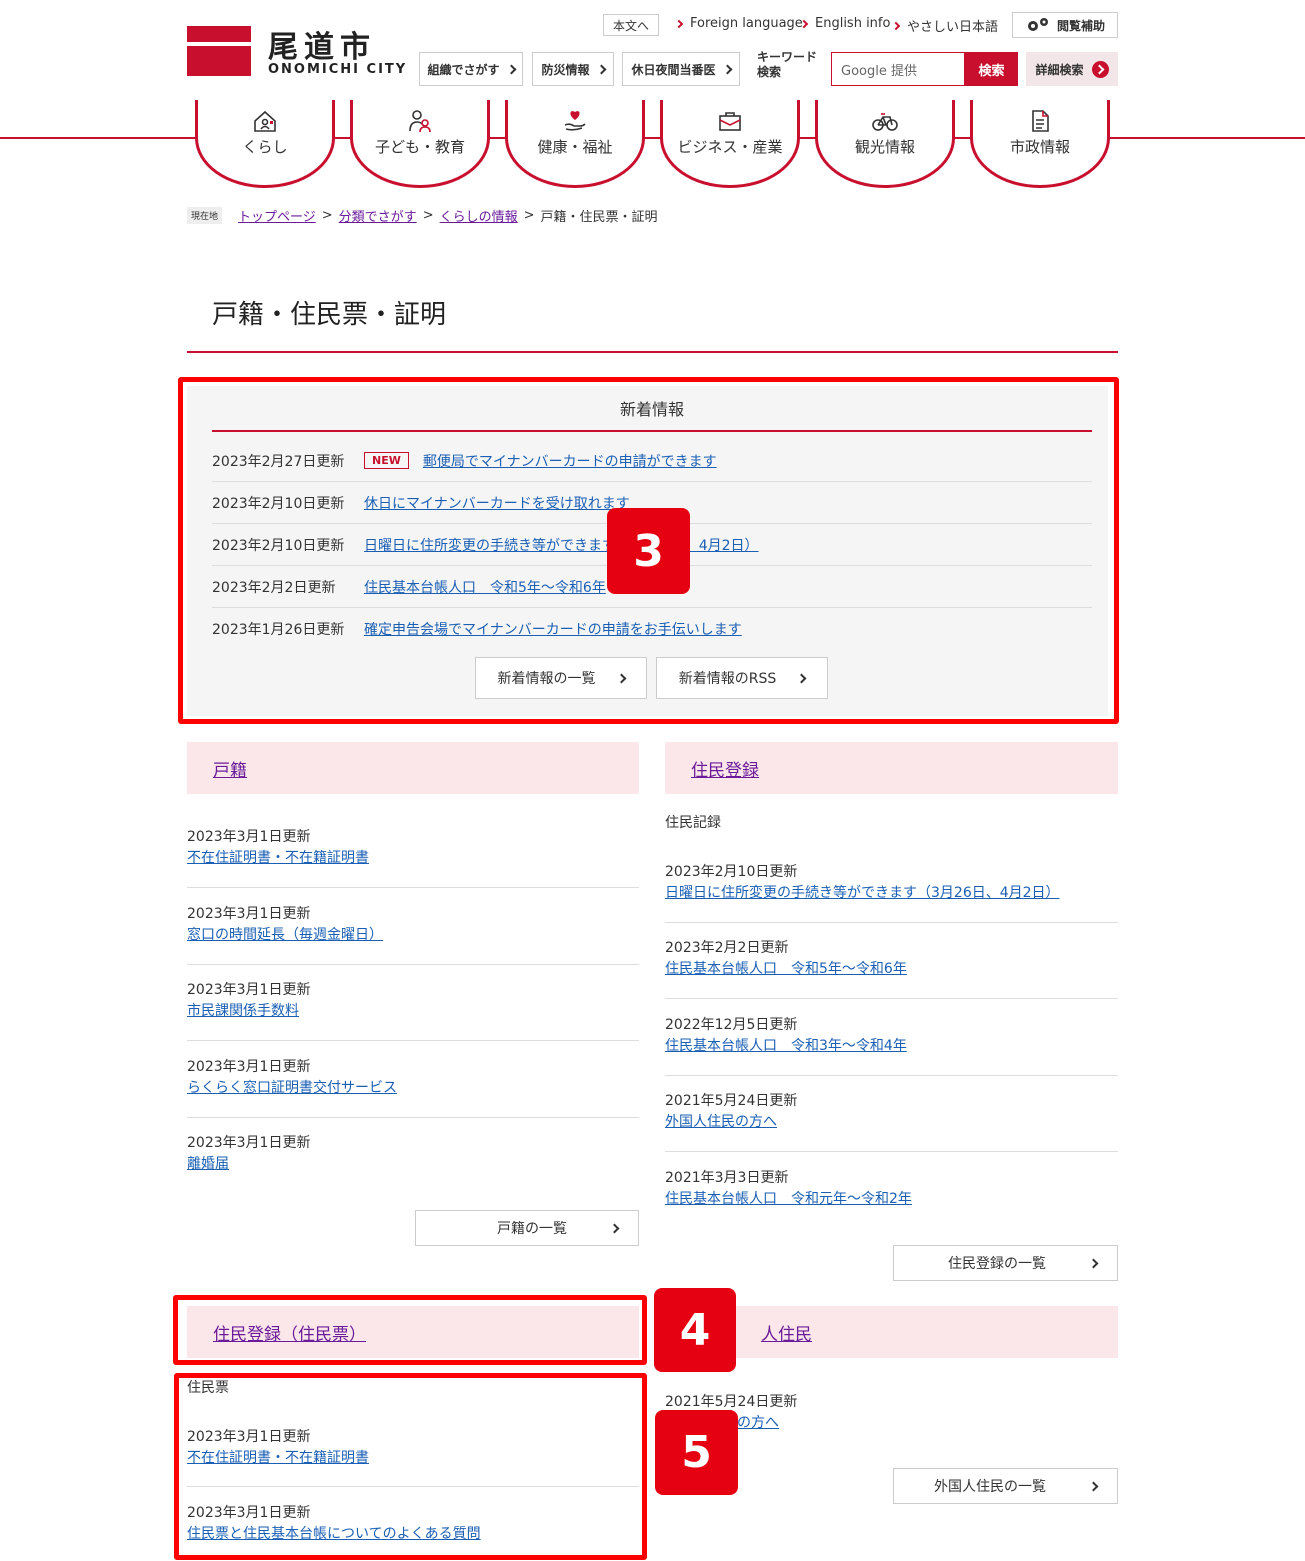 This screenshot has height=1561, width=1305. I want to click on list-item-link: の方へ, so click(767, 1423).